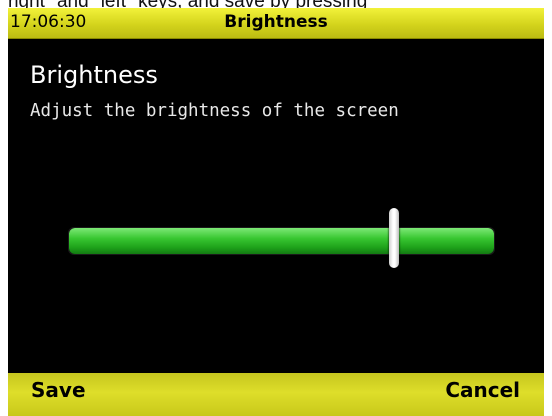 The image size is (552, 416). I want to click on status-bar: 17:06:30 Brightness, so click(276, 23).